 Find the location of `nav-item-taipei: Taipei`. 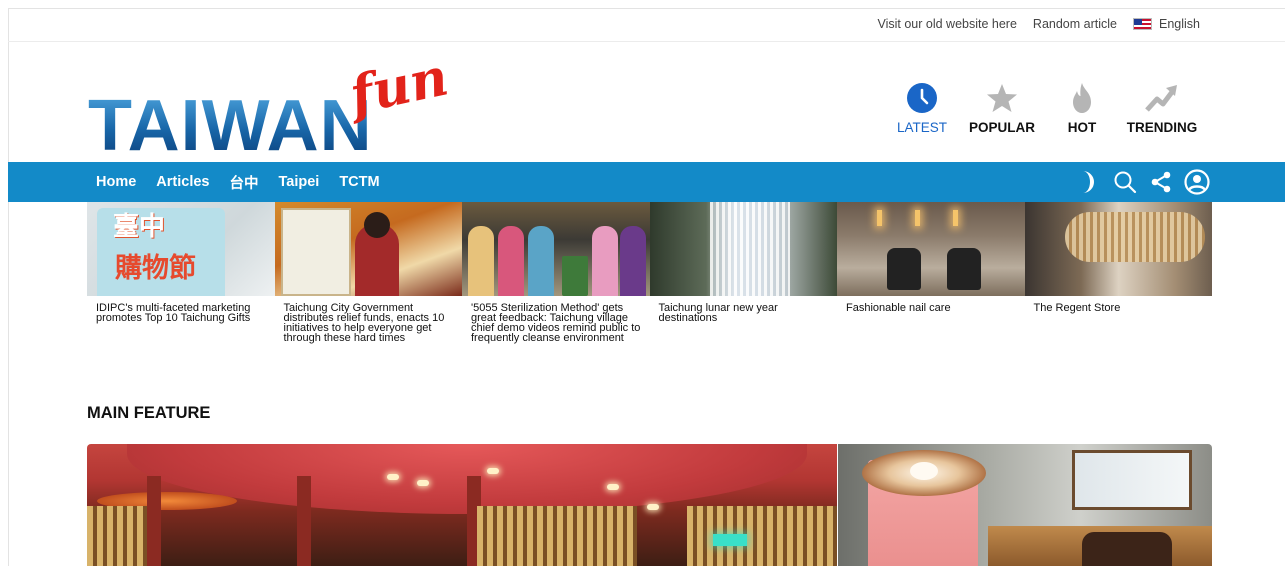

nav-item-taipei: Taipei is located at coordinates (299, 182).